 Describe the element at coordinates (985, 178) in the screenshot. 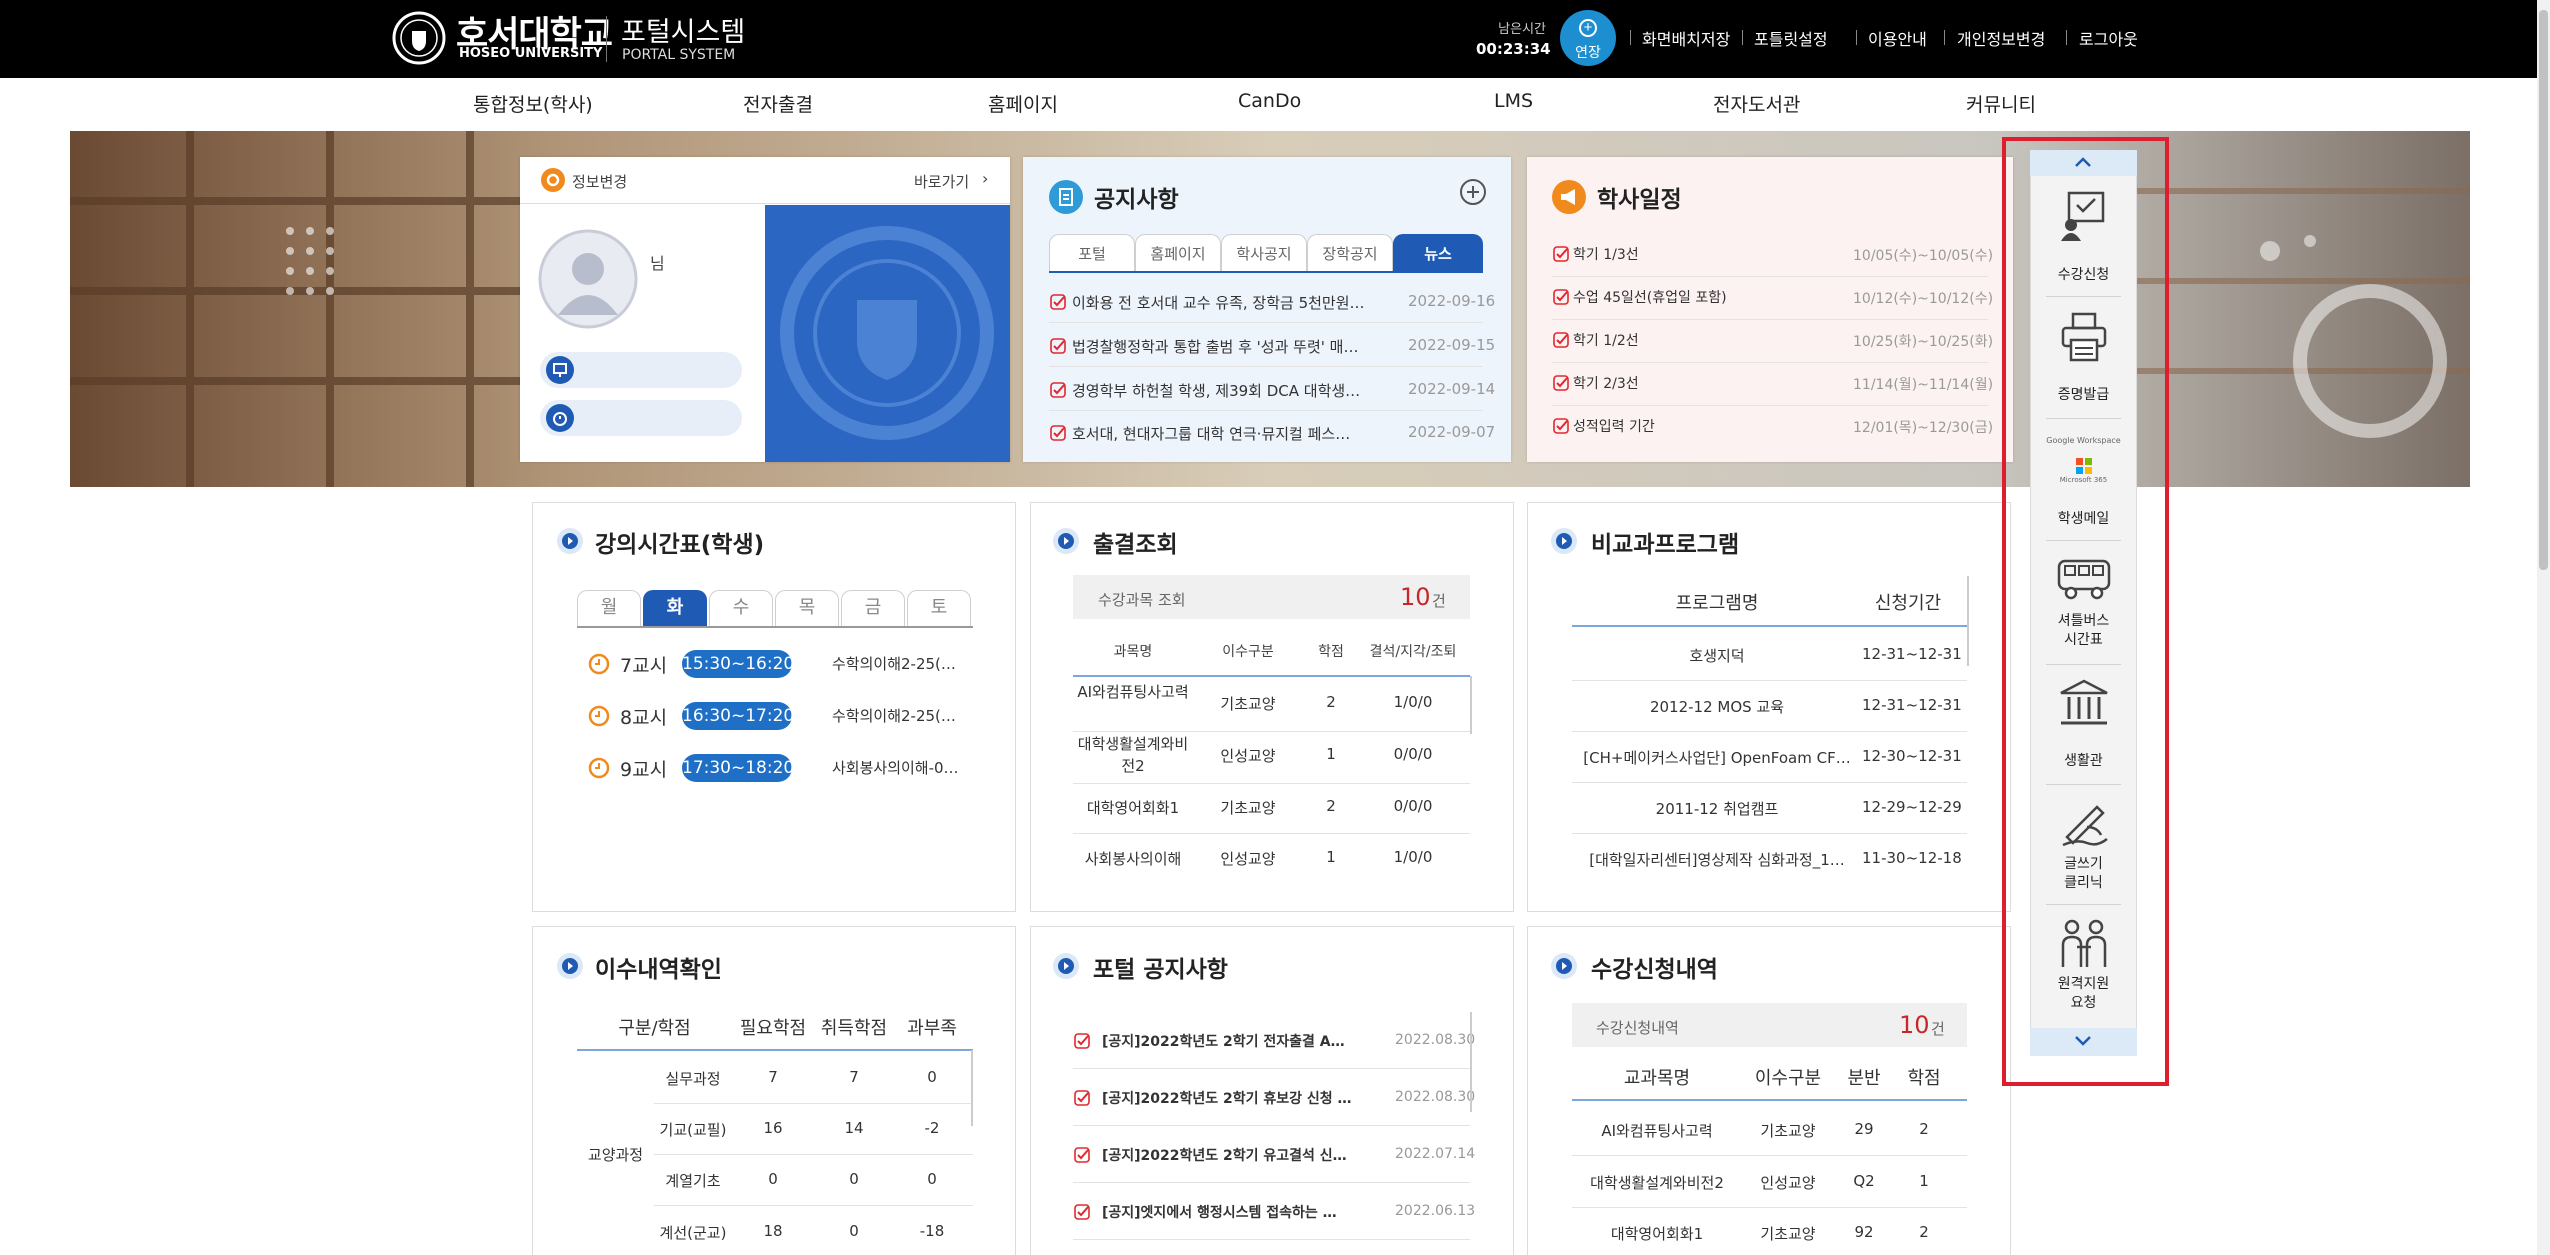

I see `chevron-right-icon: ›` at that location.